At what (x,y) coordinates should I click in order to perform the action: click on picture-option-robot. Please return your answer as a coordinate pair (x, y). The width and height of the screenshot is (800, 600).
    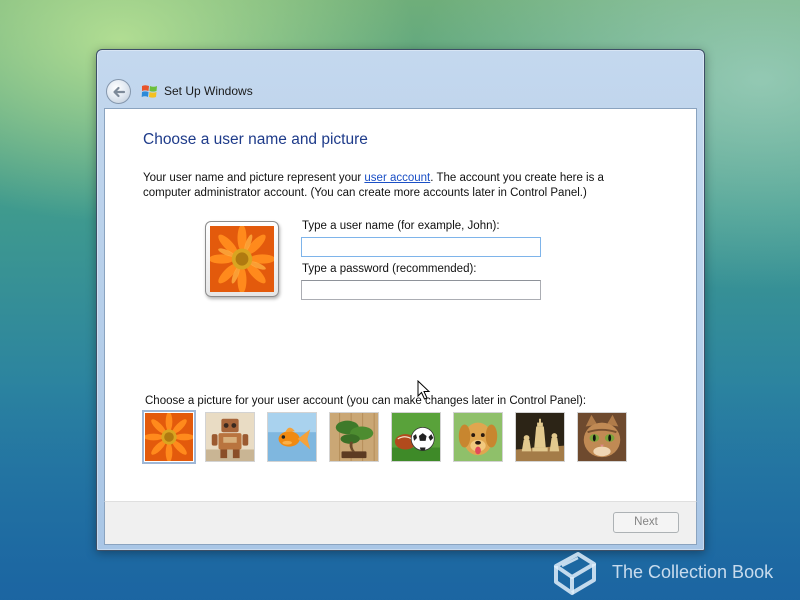
    Looking at the image, I should click on (230, 437).